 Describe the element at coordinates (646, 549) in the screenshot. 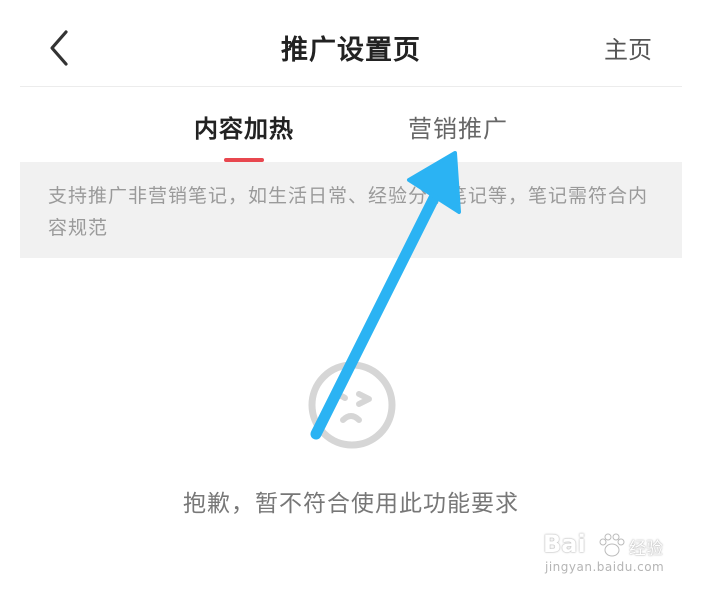

I see `watermark-brand-cn: 经验` at that location.